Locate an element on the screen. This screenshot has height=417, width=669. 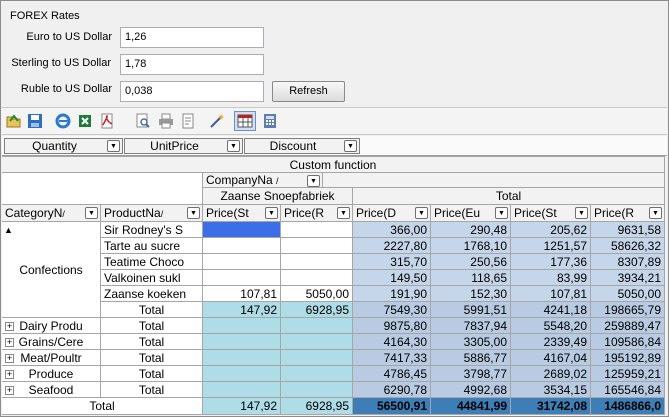
category-cell: + Seafood is located at coordinates (51, 390).